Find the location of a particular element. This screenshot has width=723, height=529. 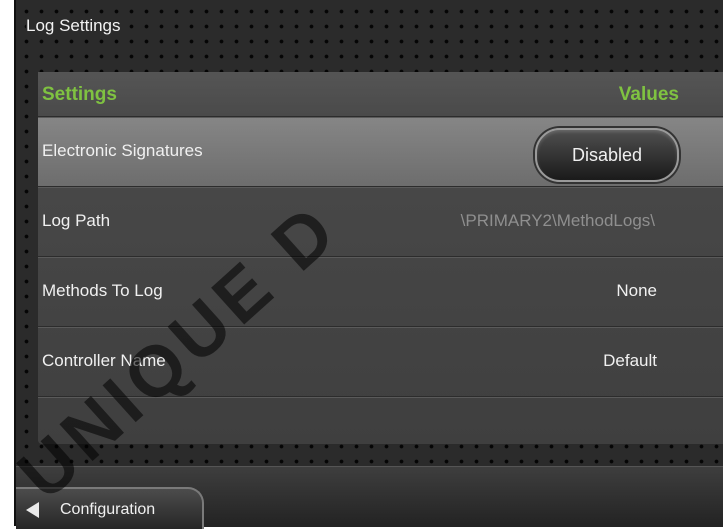

row-label: Electronic Signatures is located at coordinates (122, 150).